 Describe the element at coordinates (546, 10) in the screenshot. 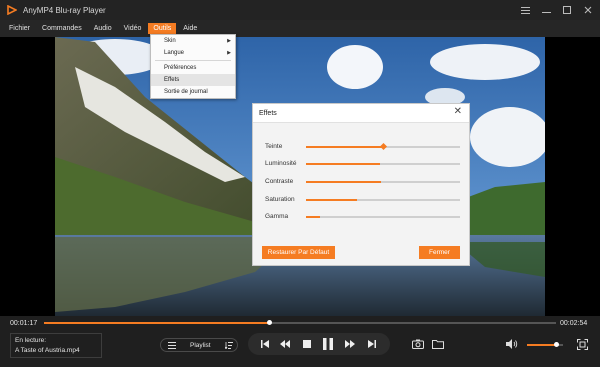

I see `minimize-icon` at that location.